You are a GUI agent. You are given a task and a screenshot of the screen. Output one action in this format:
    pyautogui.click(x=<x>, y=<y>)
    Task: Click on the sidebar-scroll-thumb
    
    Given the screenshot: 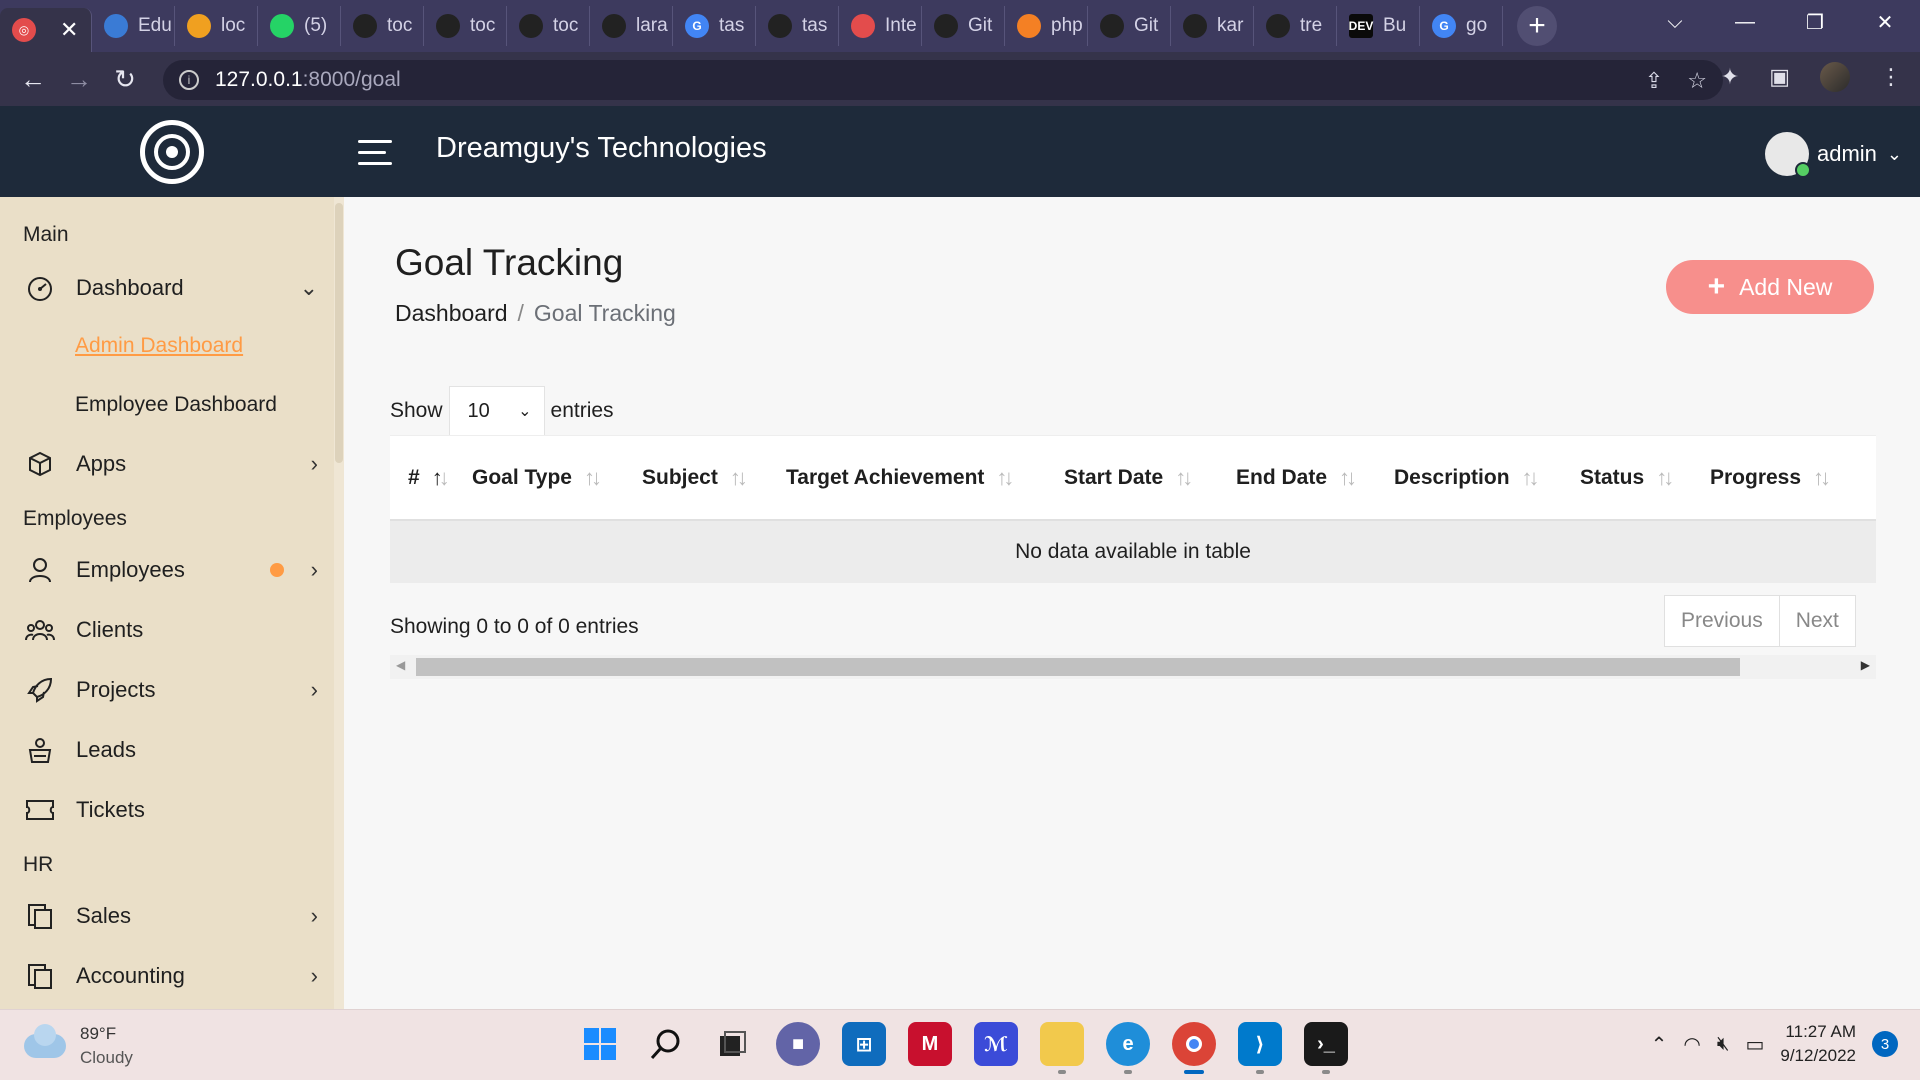 What is the action you would take?
    pyautogui.click(x=339, y=333)
    